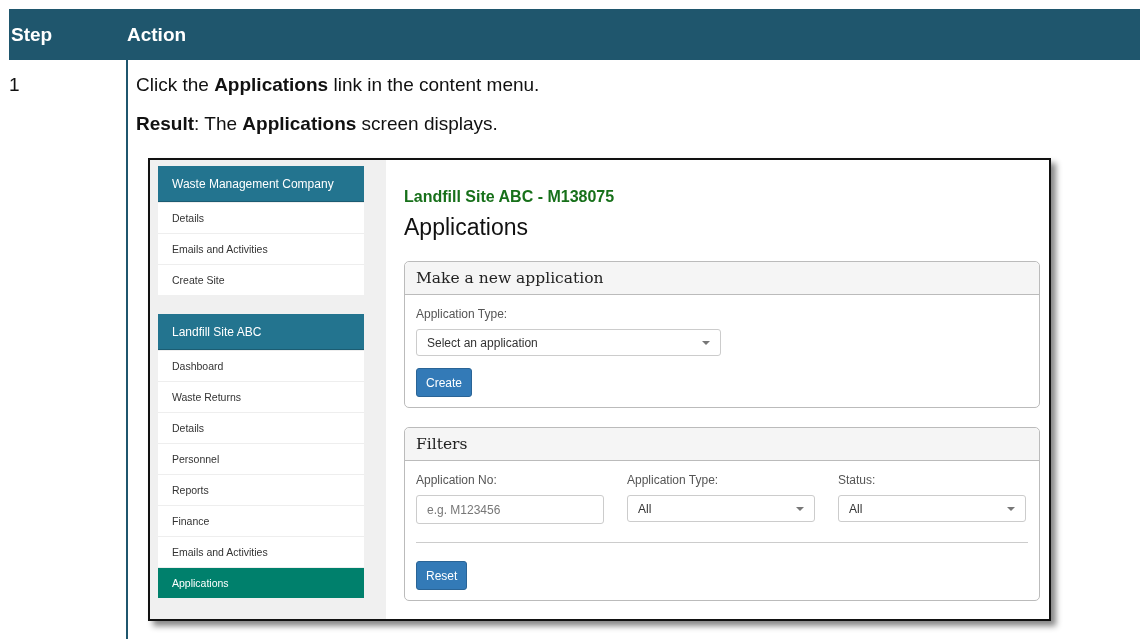 The image size is (1140, 639). What do you see at coordinates (568, 342) in the screenshot?
I see `application-type-select: Select an application` at bounding box center [568, 342].